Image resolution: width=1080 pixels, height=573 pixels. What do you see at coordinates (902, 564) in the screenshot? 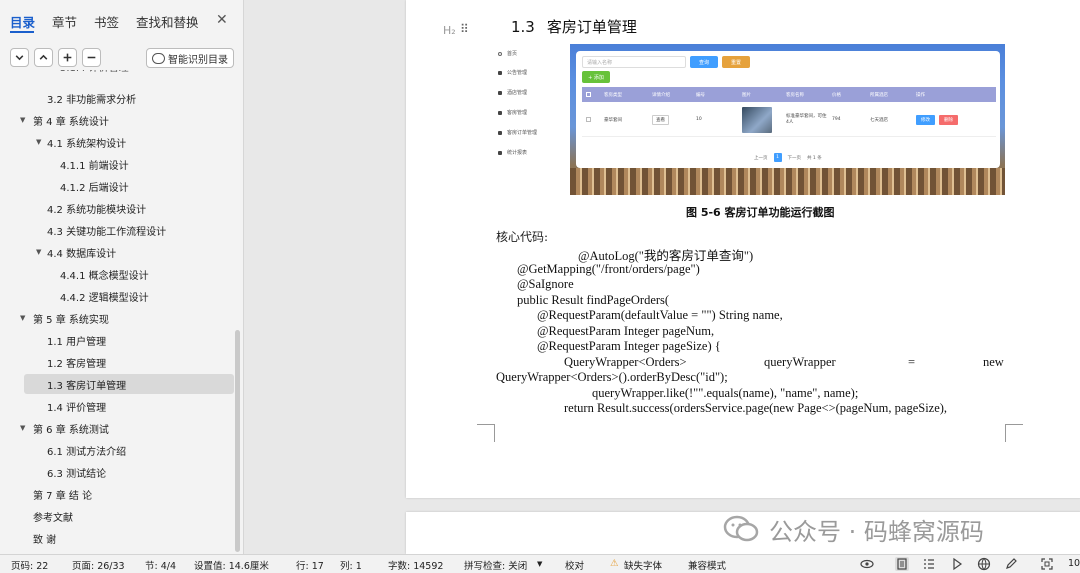
I see `page-view-icon` at bounding box center [902, 564].